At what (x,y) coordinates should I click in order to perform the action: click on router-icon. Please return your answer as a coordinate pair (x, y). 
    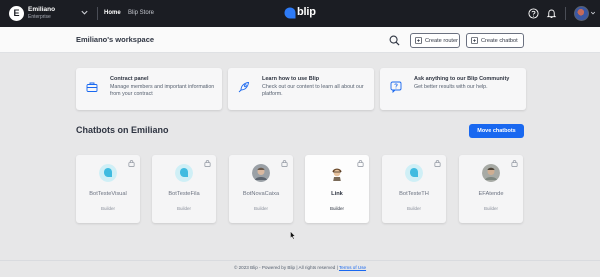
    Looking at the image, I should click on (418, 40).